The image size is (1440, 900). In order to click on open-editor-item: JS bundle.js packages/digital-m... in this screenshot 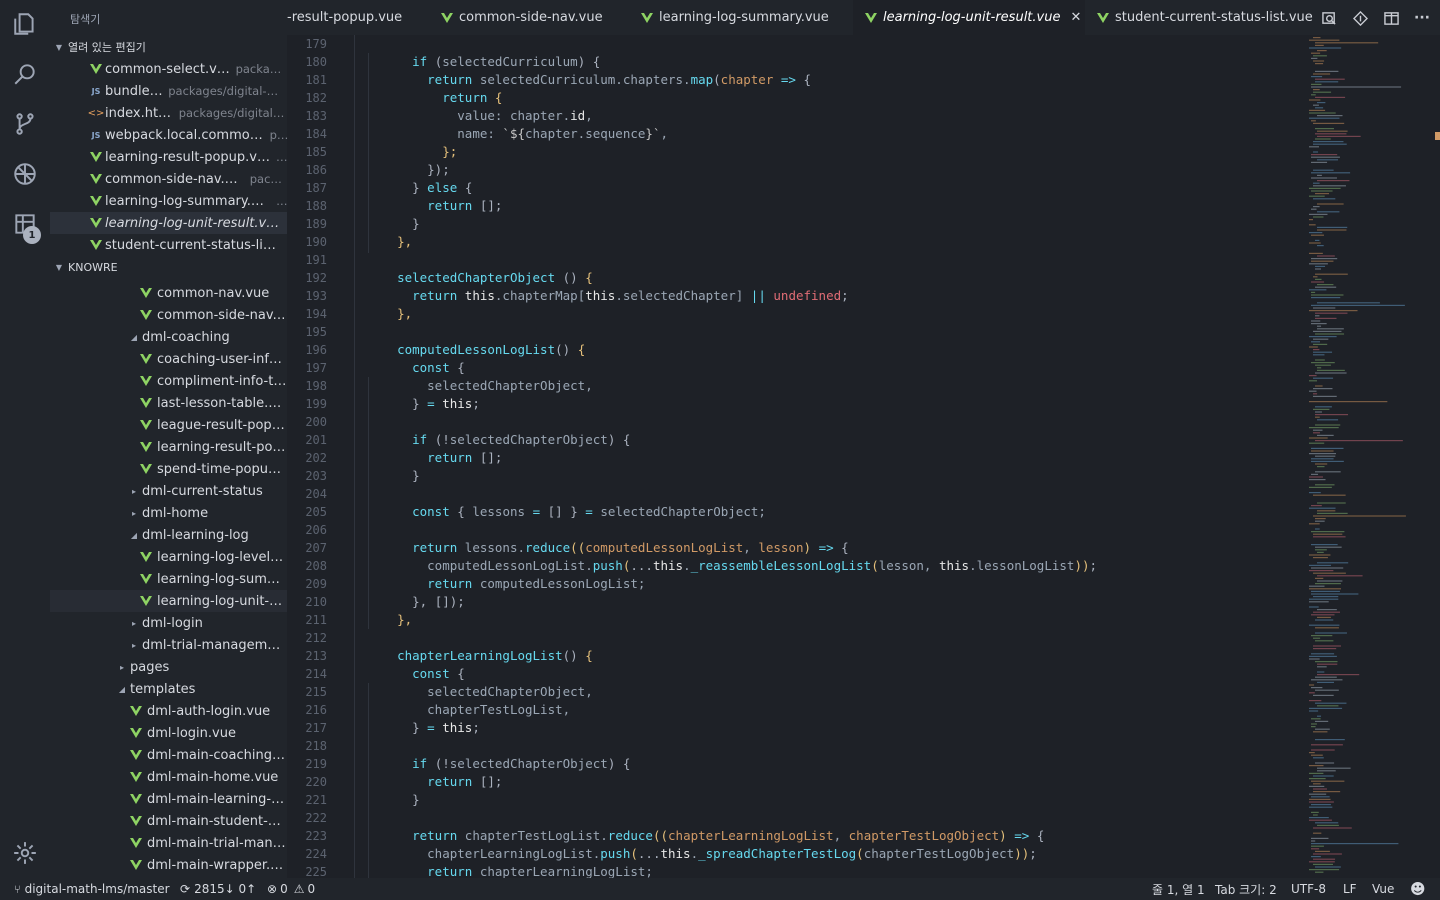, I will do `click(168, 91)`.